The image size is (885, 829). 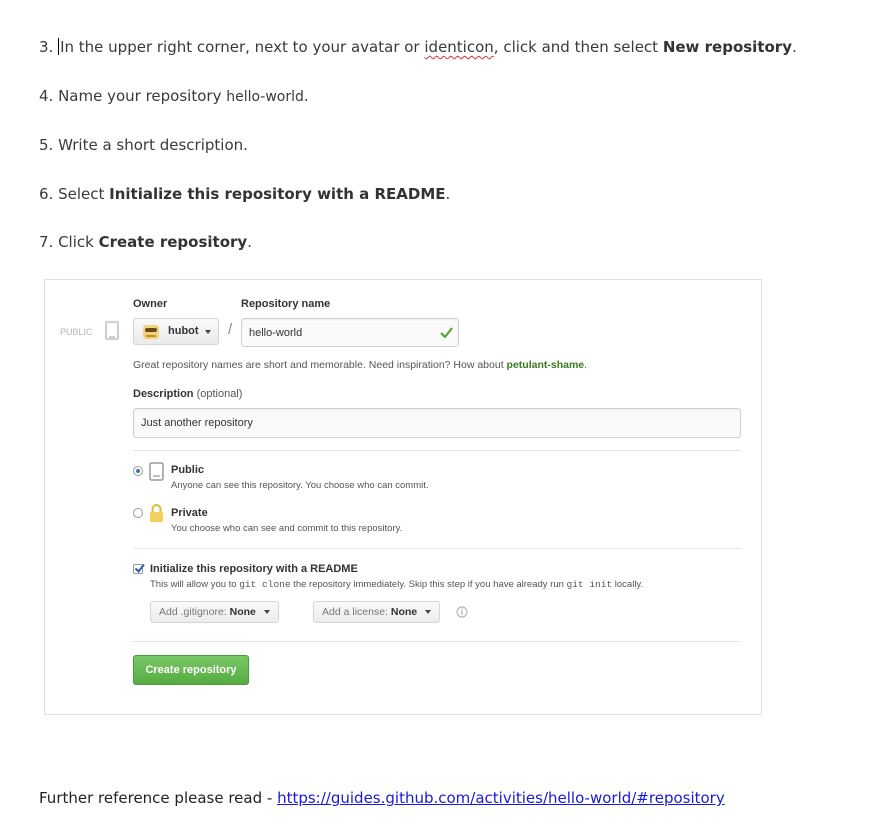 I want to click on repository-name-label: Repository name, so click(x=286, y=304).